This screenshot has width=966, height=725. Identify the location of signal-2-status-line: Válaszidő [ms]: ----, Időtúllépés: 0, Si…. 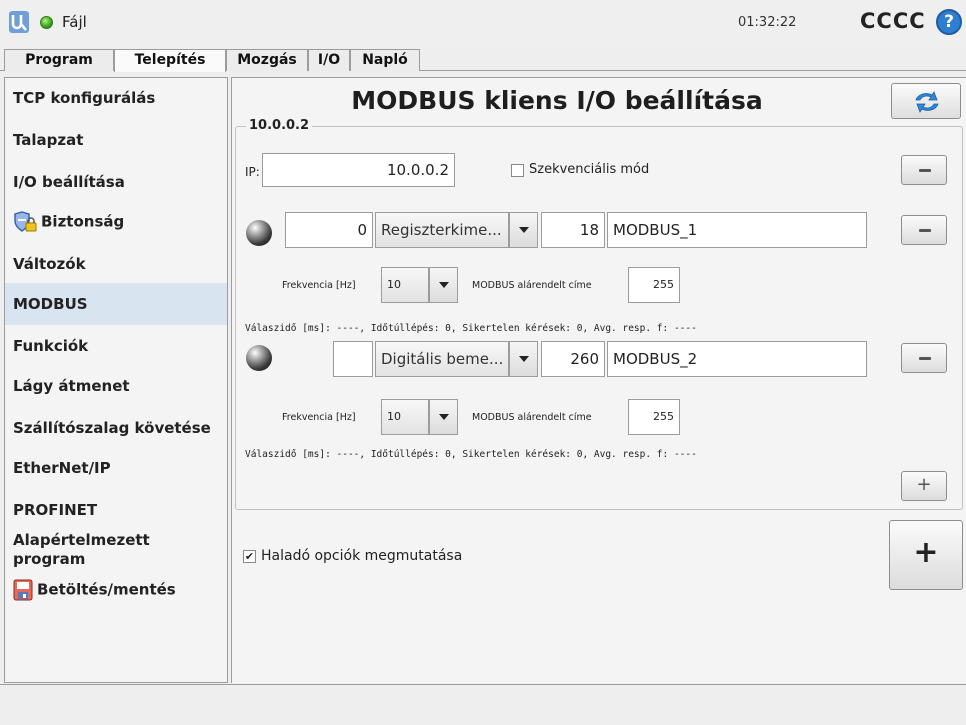
(471, 454).